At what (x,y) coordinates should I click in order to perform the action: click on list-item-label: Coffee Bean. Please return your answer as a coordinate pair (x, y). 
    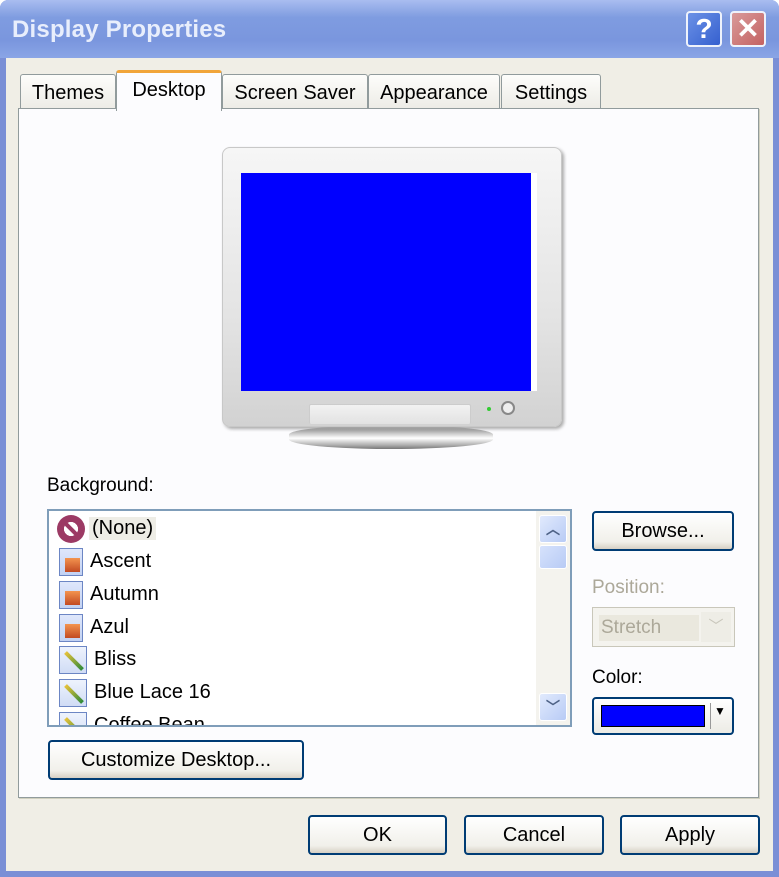
    Looking at the image, I should click on (149, 720).